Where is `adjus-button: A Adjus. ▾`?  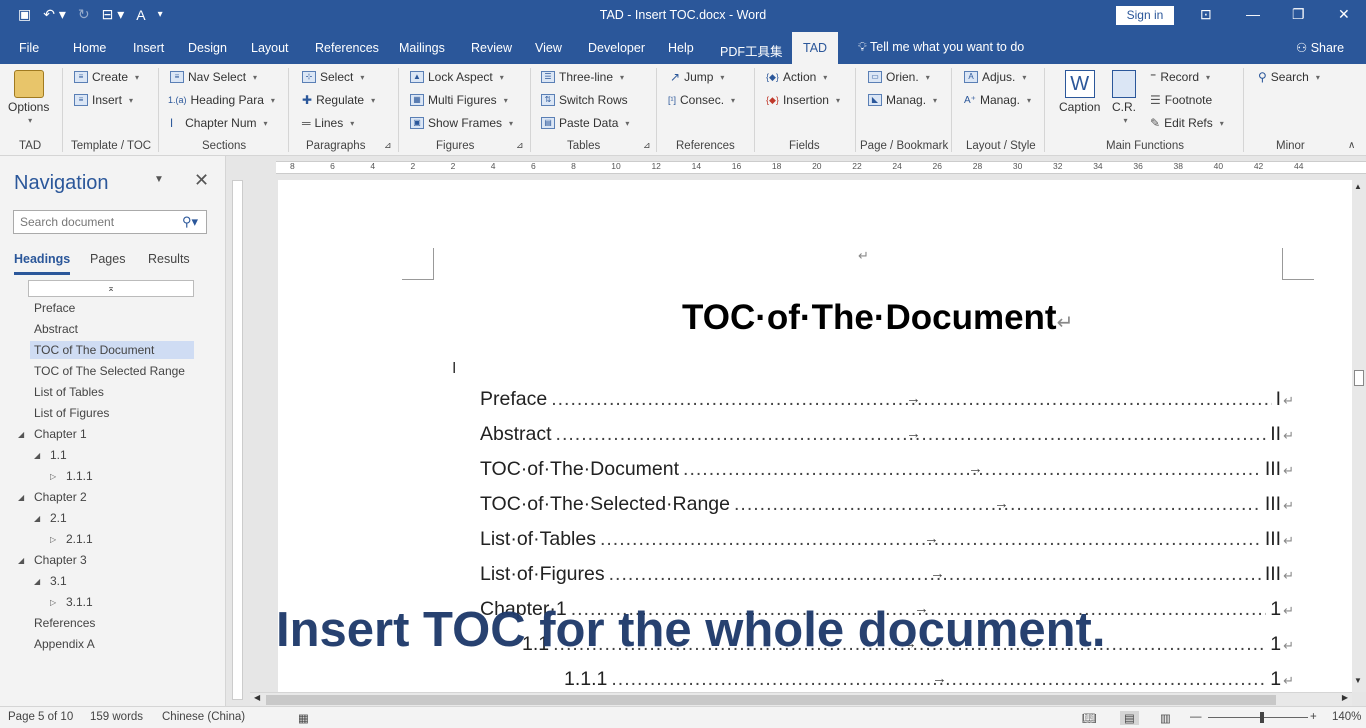 adjus-button: A Adjus. ▾ is located at coordinates (995, 77).